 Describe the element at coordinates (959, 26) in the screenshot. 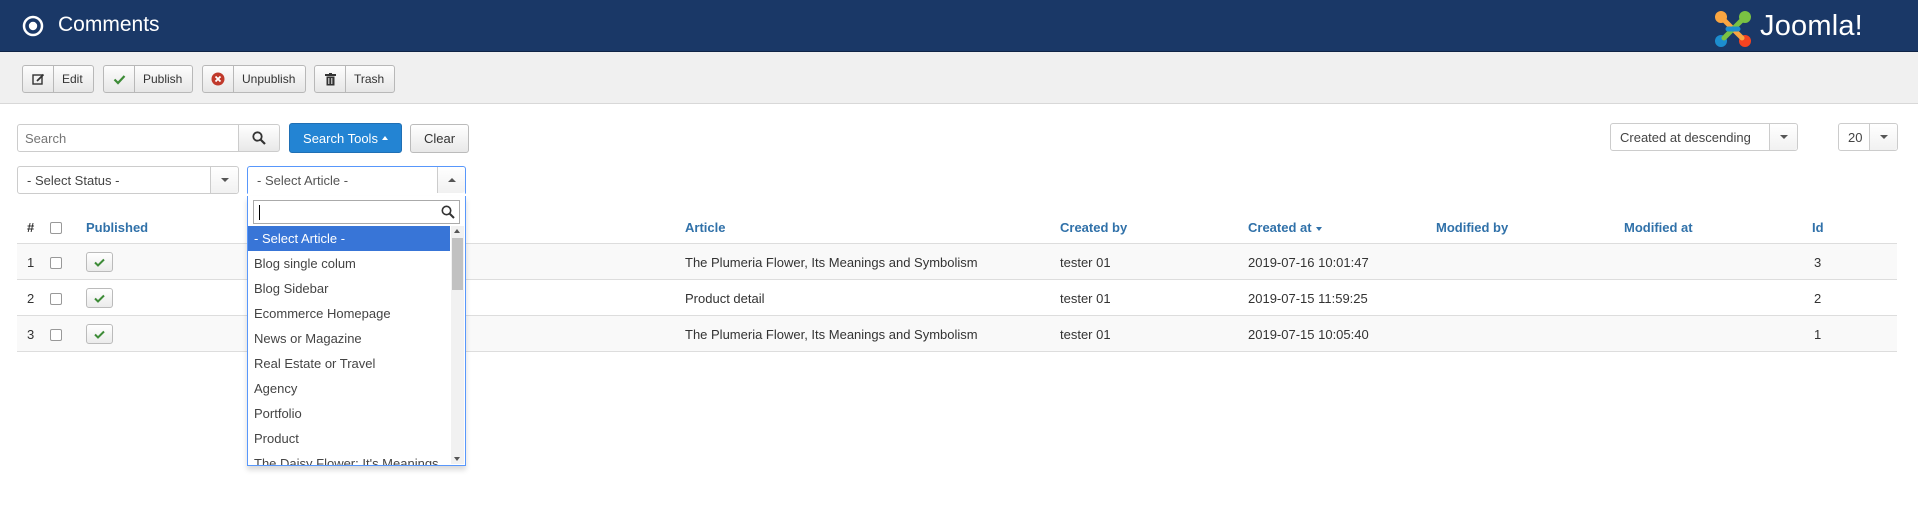

I see `app-header: Comments Joomla!` at that location.